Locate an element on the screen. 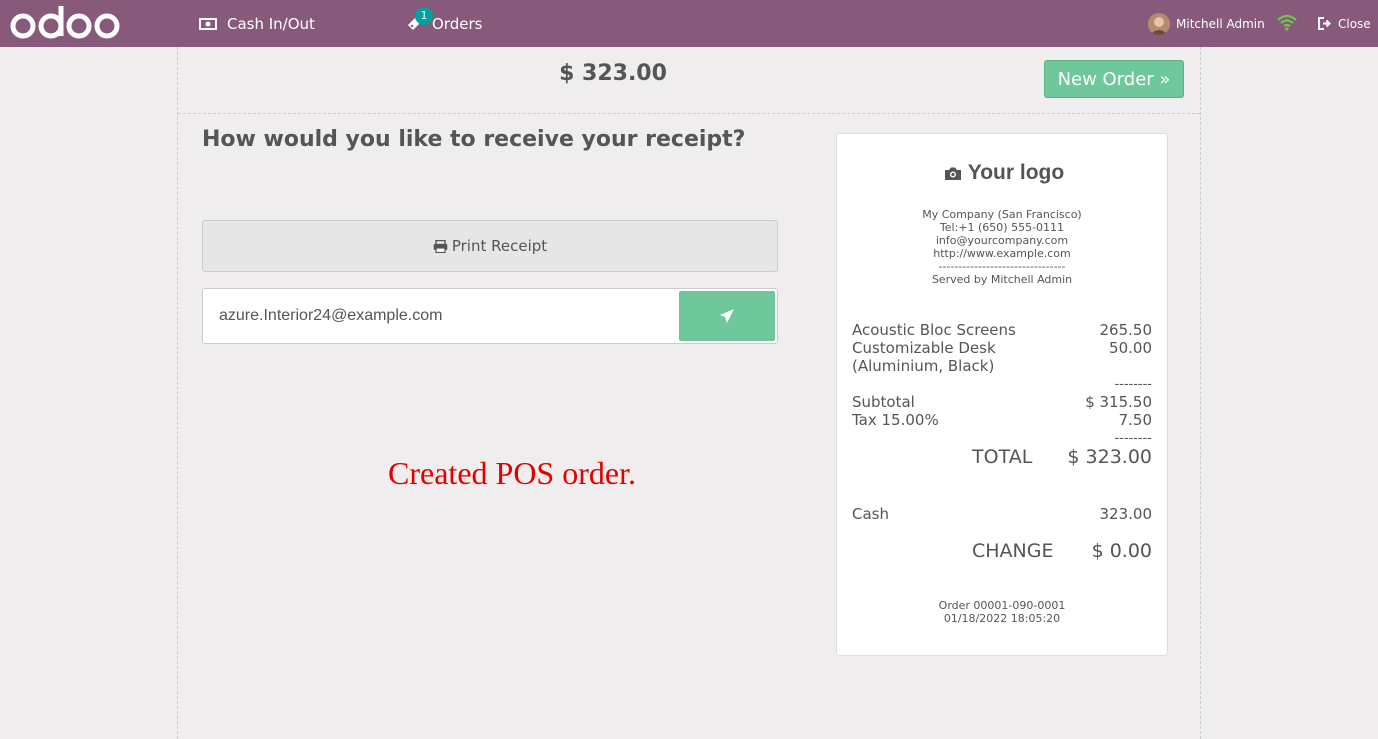 This screenshot has height=739, width=1378. orders-count-badge: 1 is located at coordinates (424, 15).